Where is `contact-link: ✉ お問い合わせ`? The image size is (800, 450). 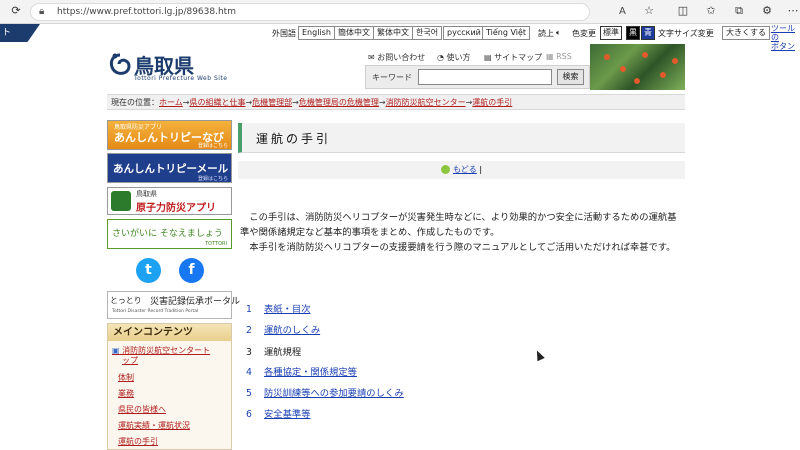
contact-link: ✉ お問い合わせ is located at coordinates (396, 57).